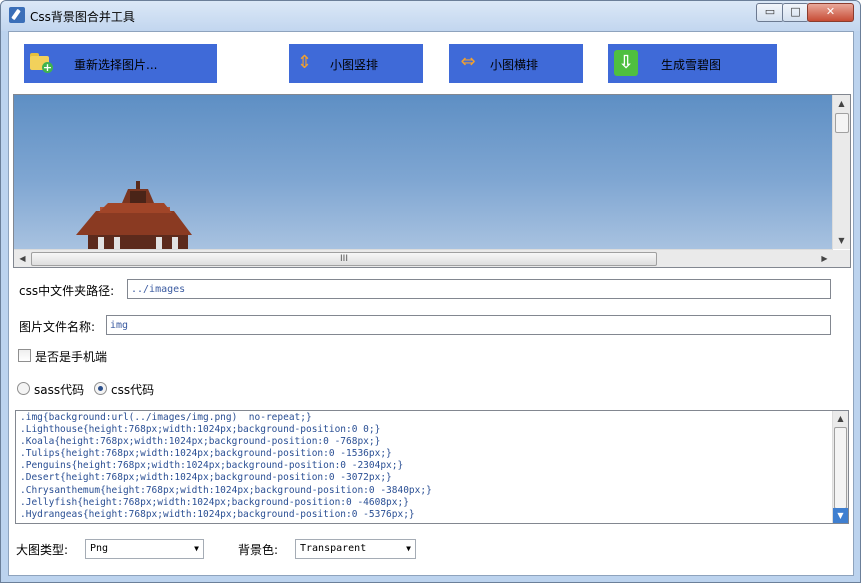 The height and width of the screenshot is (583, 861). What do you see at coordinates (344, 259) in the screenshot?
I see `scroll-thumb-horizontal: III` at bounding box center [344, 259].